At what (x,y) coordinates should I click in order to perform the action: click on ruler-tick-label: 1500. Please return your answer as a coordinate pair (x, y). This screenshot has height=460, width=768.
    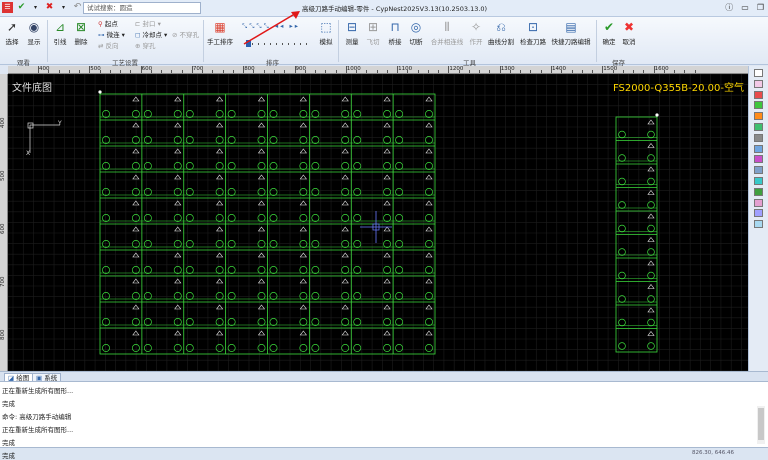
    Looking at the image, I should click on (610, 69).